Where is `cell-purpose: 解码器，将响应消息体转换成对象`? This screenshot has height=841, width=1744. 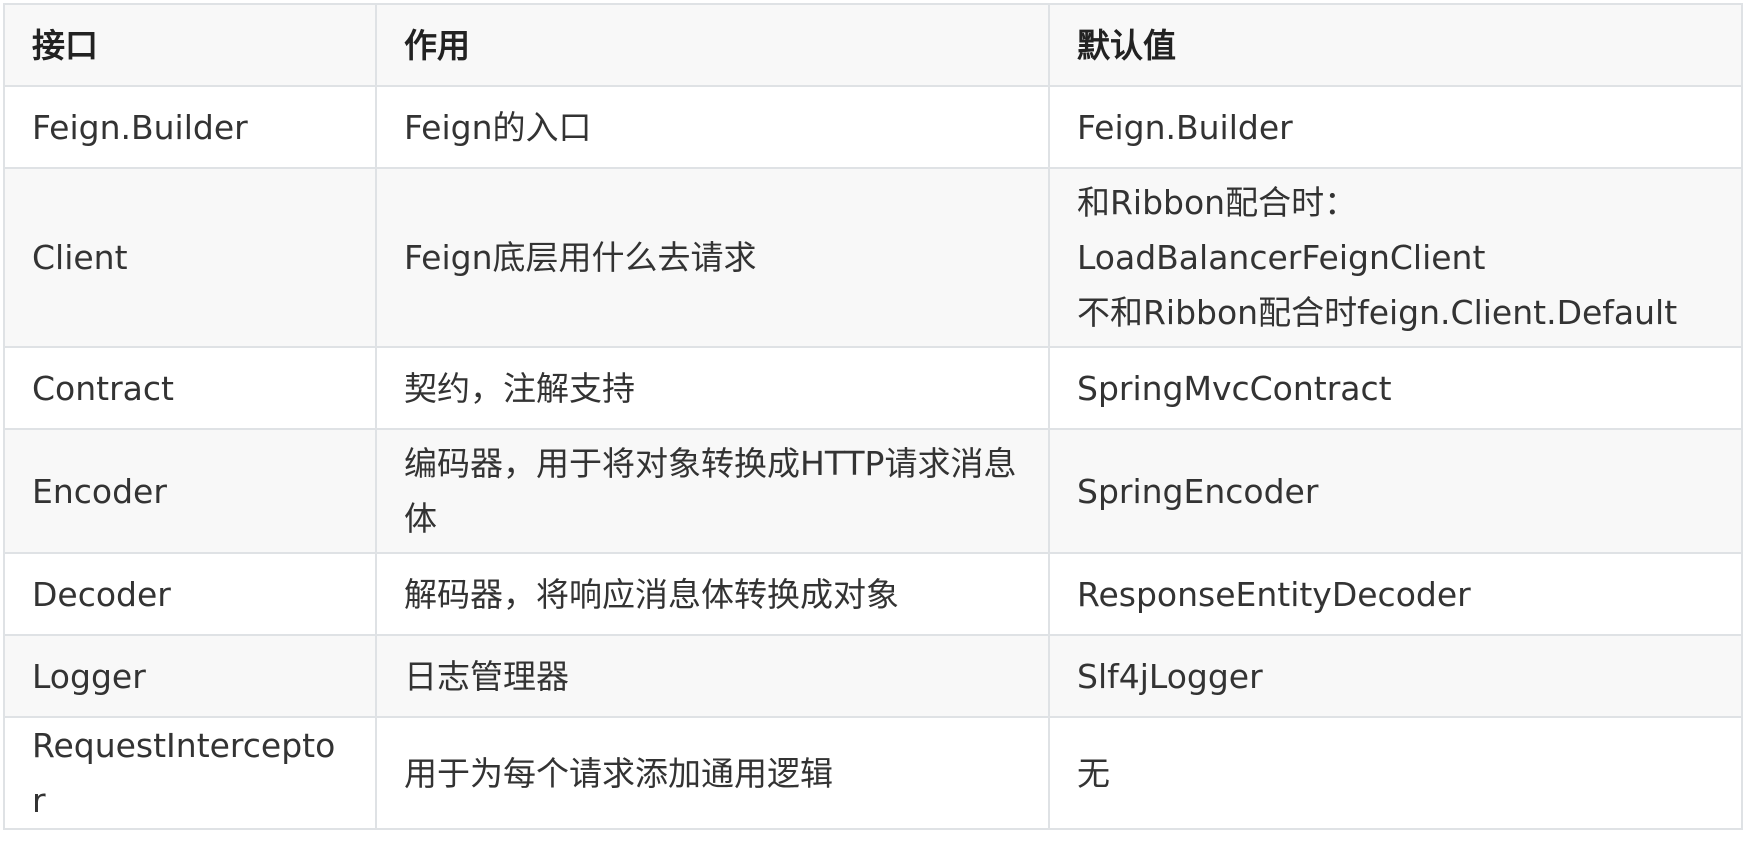 cell-purpose: 解码器，将响应消息体转换成对象 is located at coordinates (712, 594).